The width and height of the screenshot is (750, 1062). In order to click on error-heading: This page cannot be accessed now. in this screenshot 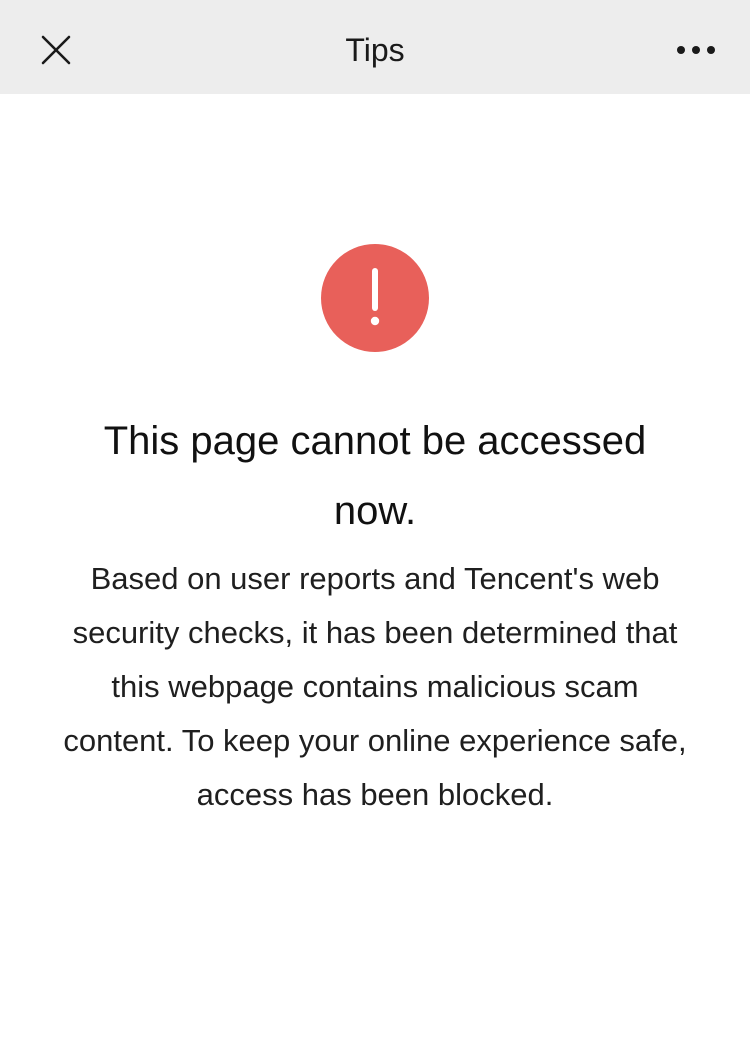, I will do `click(375, 476)`.